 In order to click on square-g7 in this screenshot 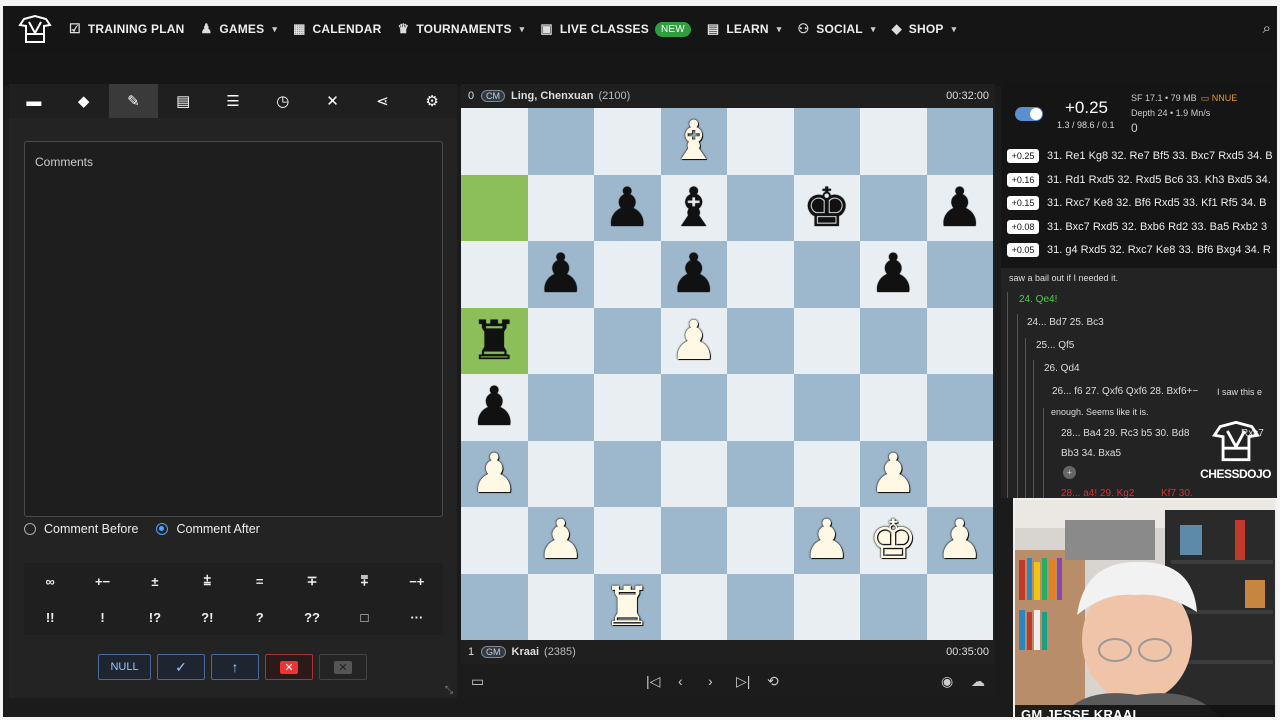, I will do `click(893, 207)`.